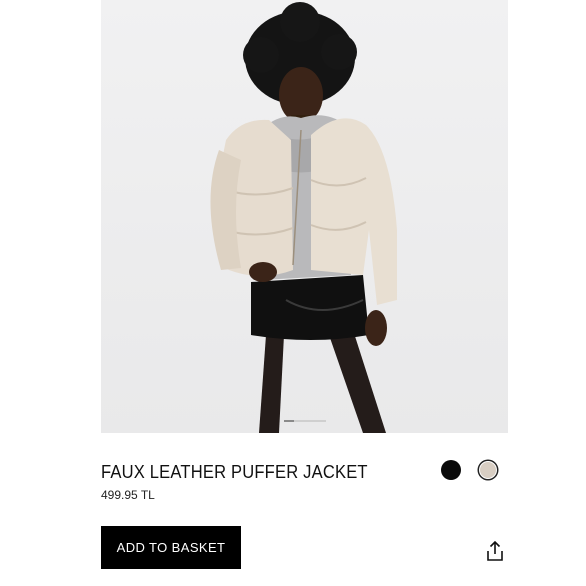  I want to click on product-price: 499.95 TL, so click(128, 495).